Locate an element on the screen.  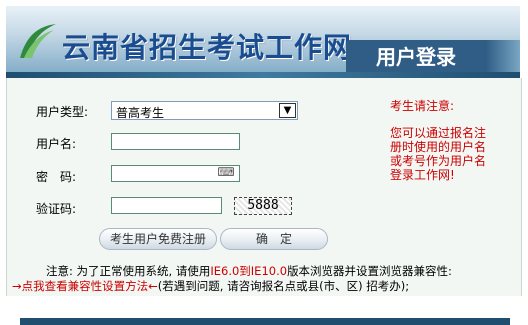
compatibility-help-link: →点我查看兼容性设置方法← is located at coordinates (85, 286).